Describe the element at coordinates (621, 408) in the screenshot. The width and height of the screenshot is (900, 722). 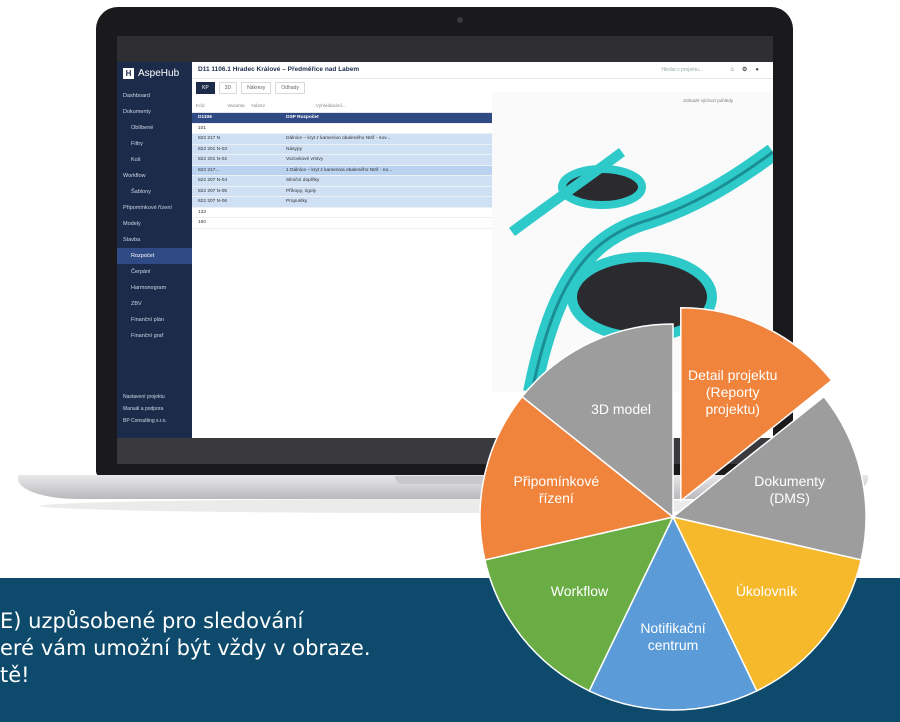
I see `pie-label-6: 3D model` at that location.